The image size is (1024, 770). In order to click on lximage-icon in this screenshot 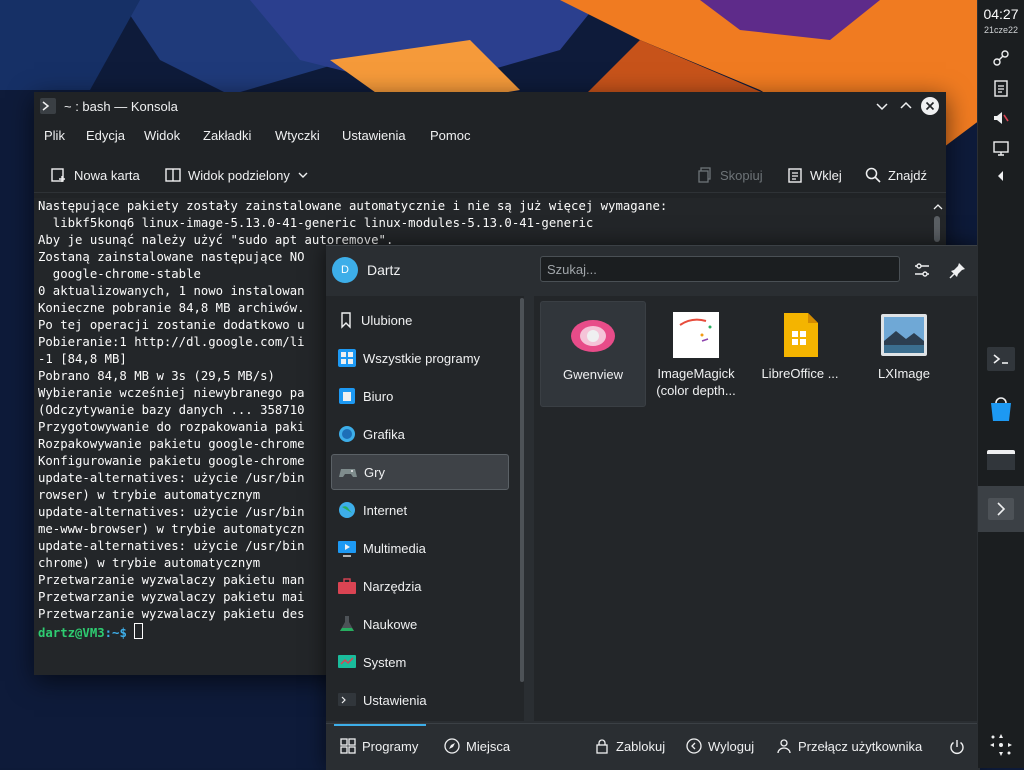, I will do `click(904, 335)`.